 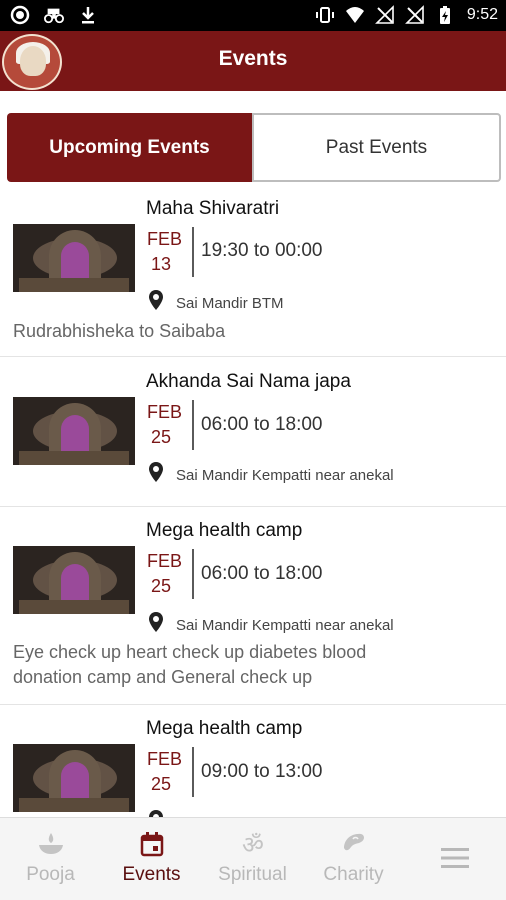 What do you see at coordinates (119, 331) in the screenshot?
I see `event-description: Rudrabhisheka to Saibaba` at bounding box center [119, 331].